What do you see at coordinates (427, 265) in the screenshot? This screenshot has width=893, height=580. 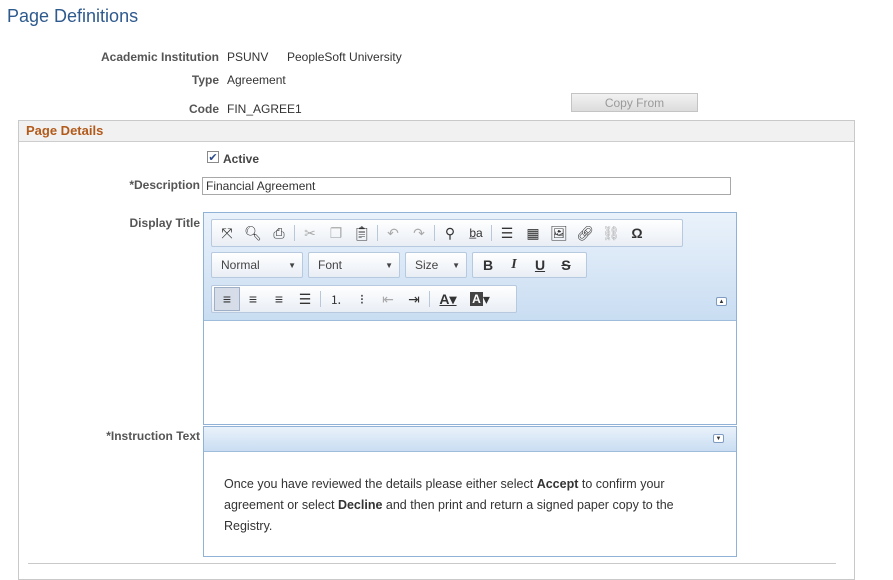 I see `size-select-value: Size` at bounding box center [427, 265].